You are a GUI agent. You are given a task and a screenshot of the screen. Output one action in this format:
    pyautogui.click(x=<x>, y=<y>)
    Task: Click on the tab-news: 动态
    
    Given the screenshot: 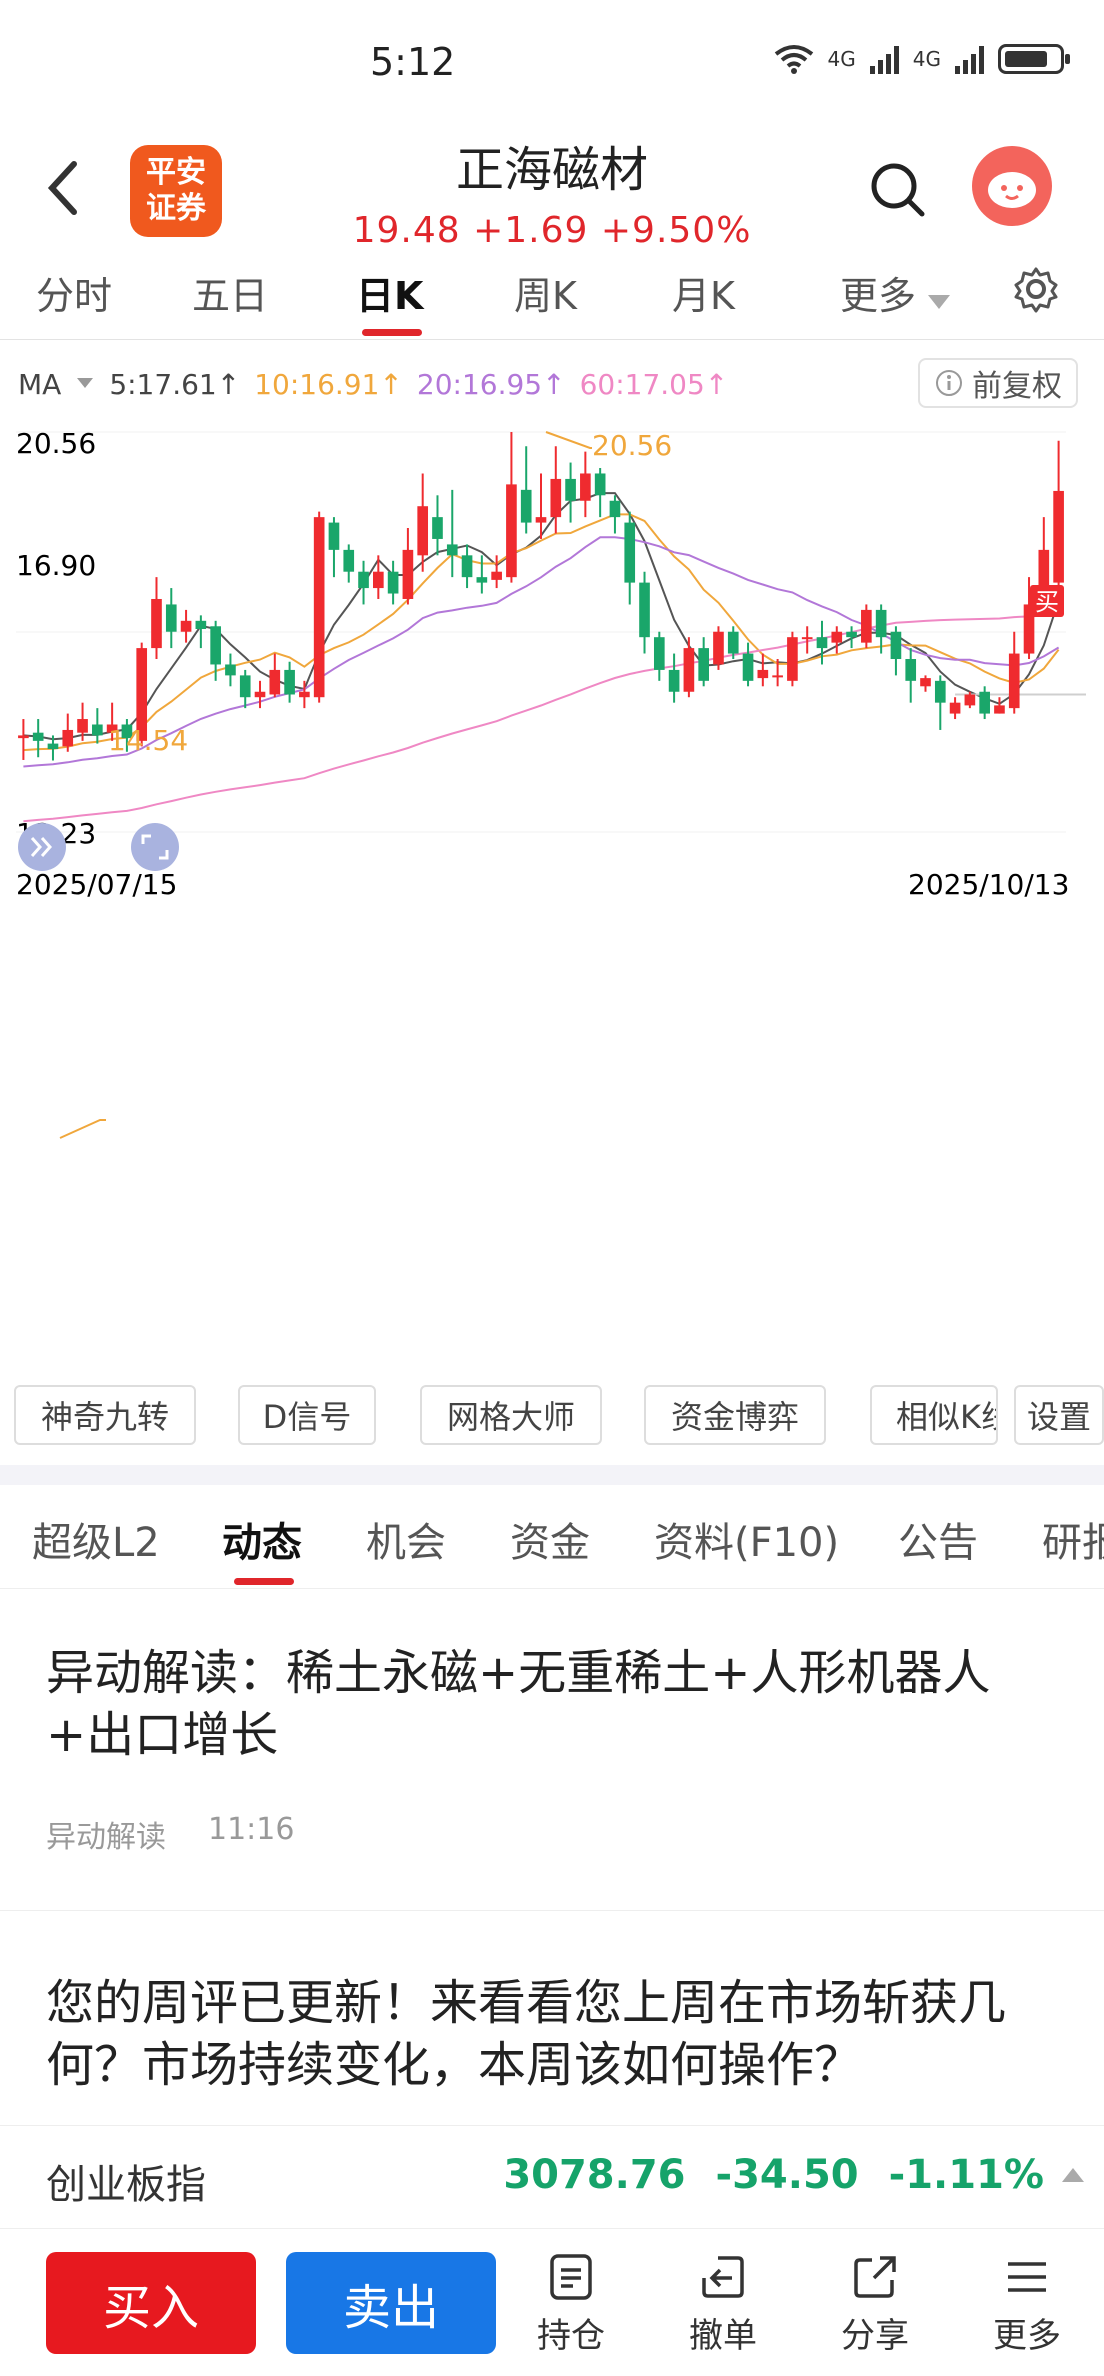 What is the action you would take?
    pyautogui.click(x=262, y=1539)
    